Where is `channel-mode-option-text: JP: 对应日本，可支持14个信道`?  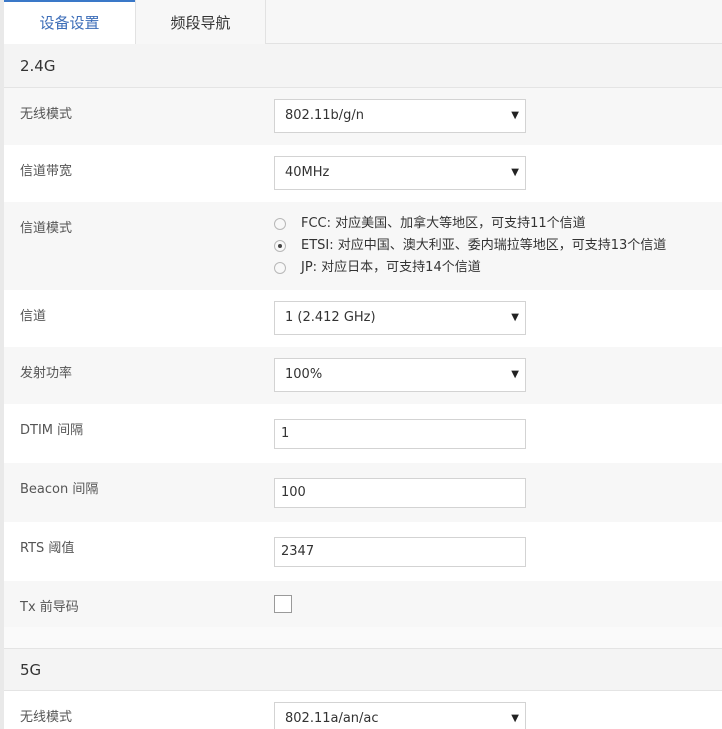 channel-mode-option-text: JP: 对应日本，可支持14个信道 is located at coordinates (391, 267).